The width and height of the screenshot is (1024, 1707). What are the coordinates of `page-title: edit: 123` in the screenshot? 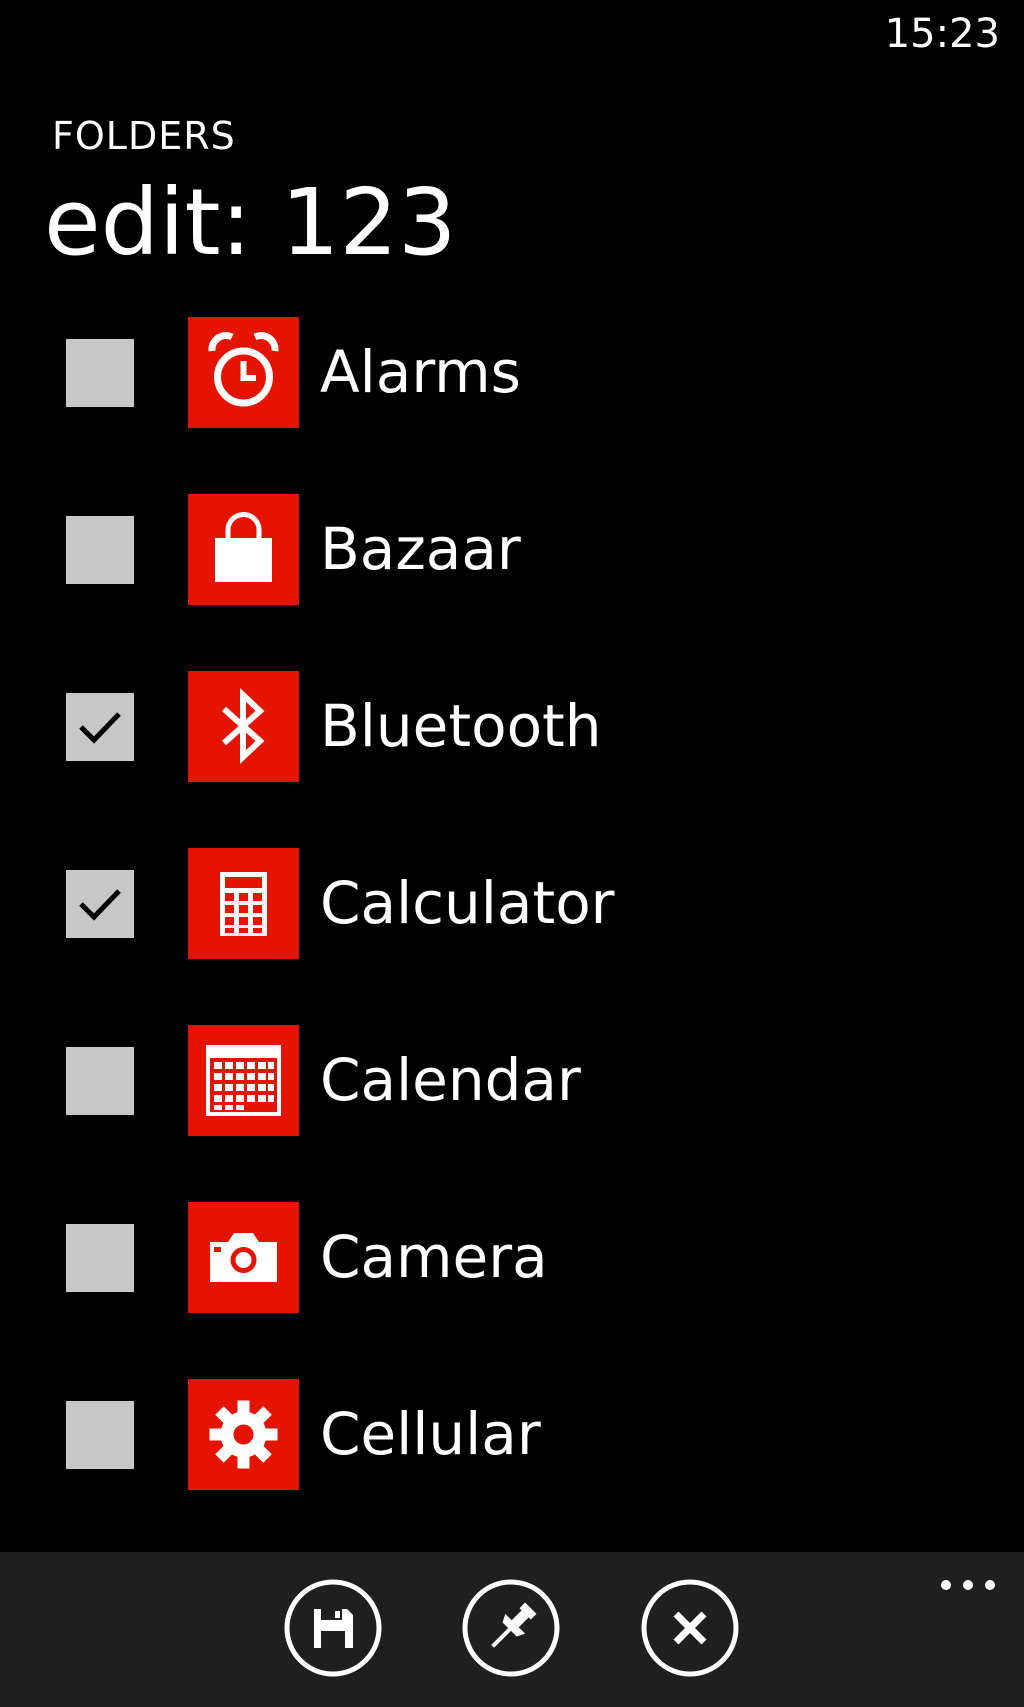 It's located at (250, 222).